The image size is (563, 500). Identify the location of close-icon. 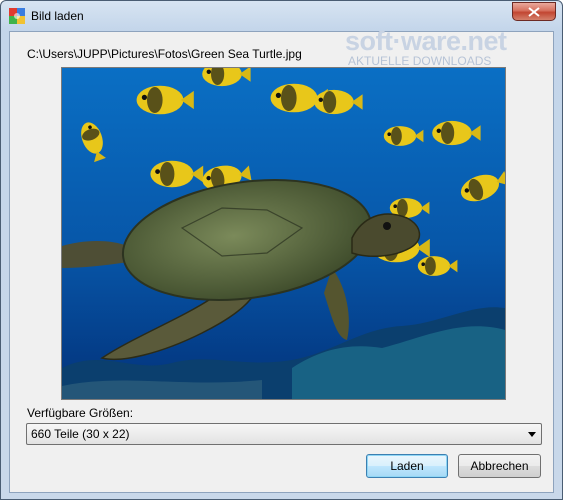
(534, 12).